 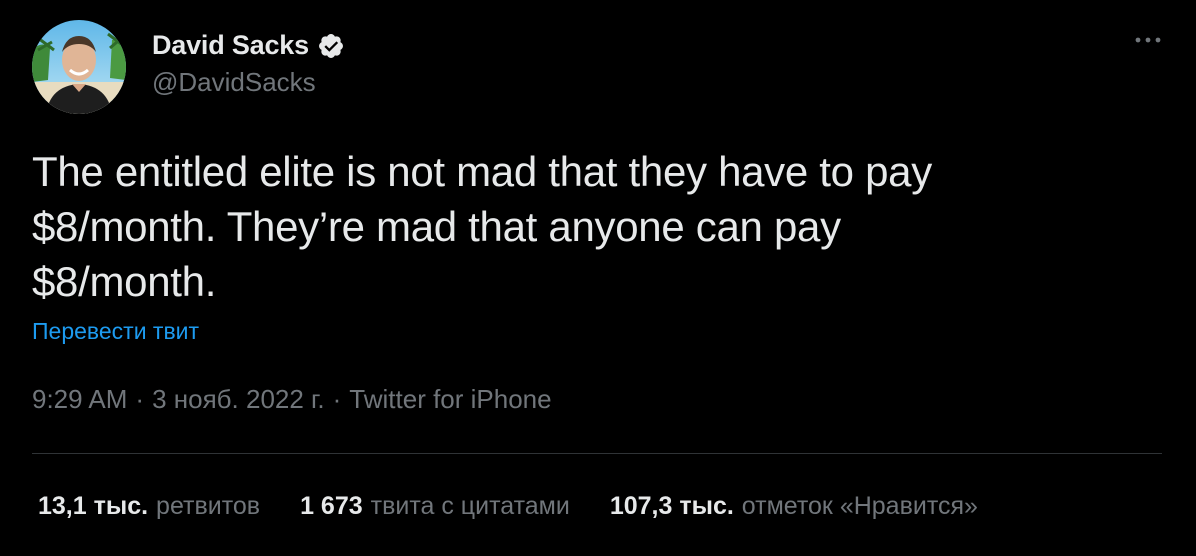 What do you see at coordinates (79, 399) in the screenshot?
I see `tweet-time: 9:29 AM` at bounding box center [79, 399].